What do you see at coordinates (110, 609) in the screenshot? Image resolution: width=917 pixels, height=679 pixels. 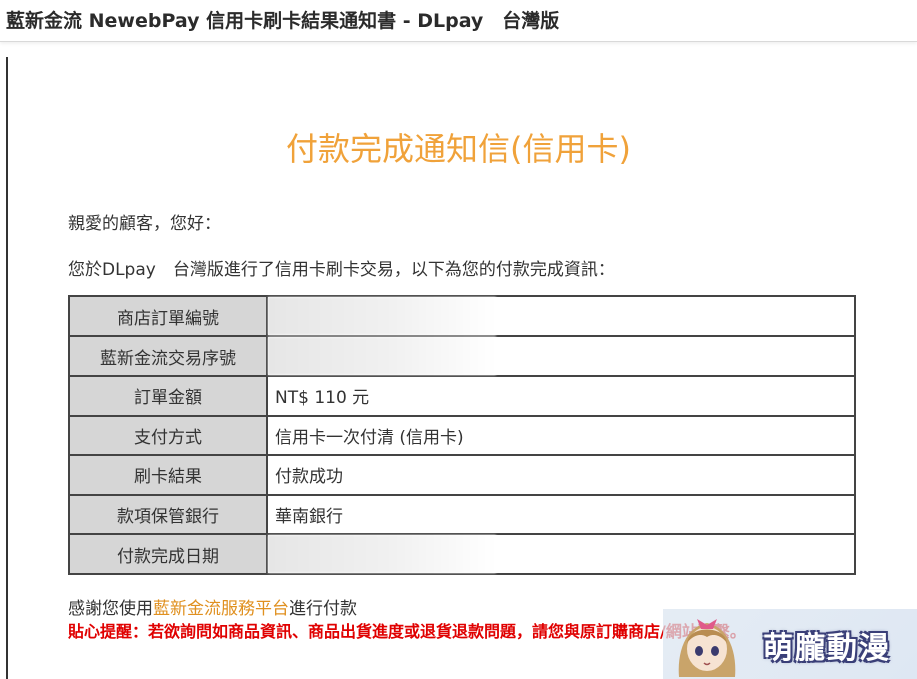 I see `thanks-prefix: 感謝您使用` at bounding box center [110, 609].